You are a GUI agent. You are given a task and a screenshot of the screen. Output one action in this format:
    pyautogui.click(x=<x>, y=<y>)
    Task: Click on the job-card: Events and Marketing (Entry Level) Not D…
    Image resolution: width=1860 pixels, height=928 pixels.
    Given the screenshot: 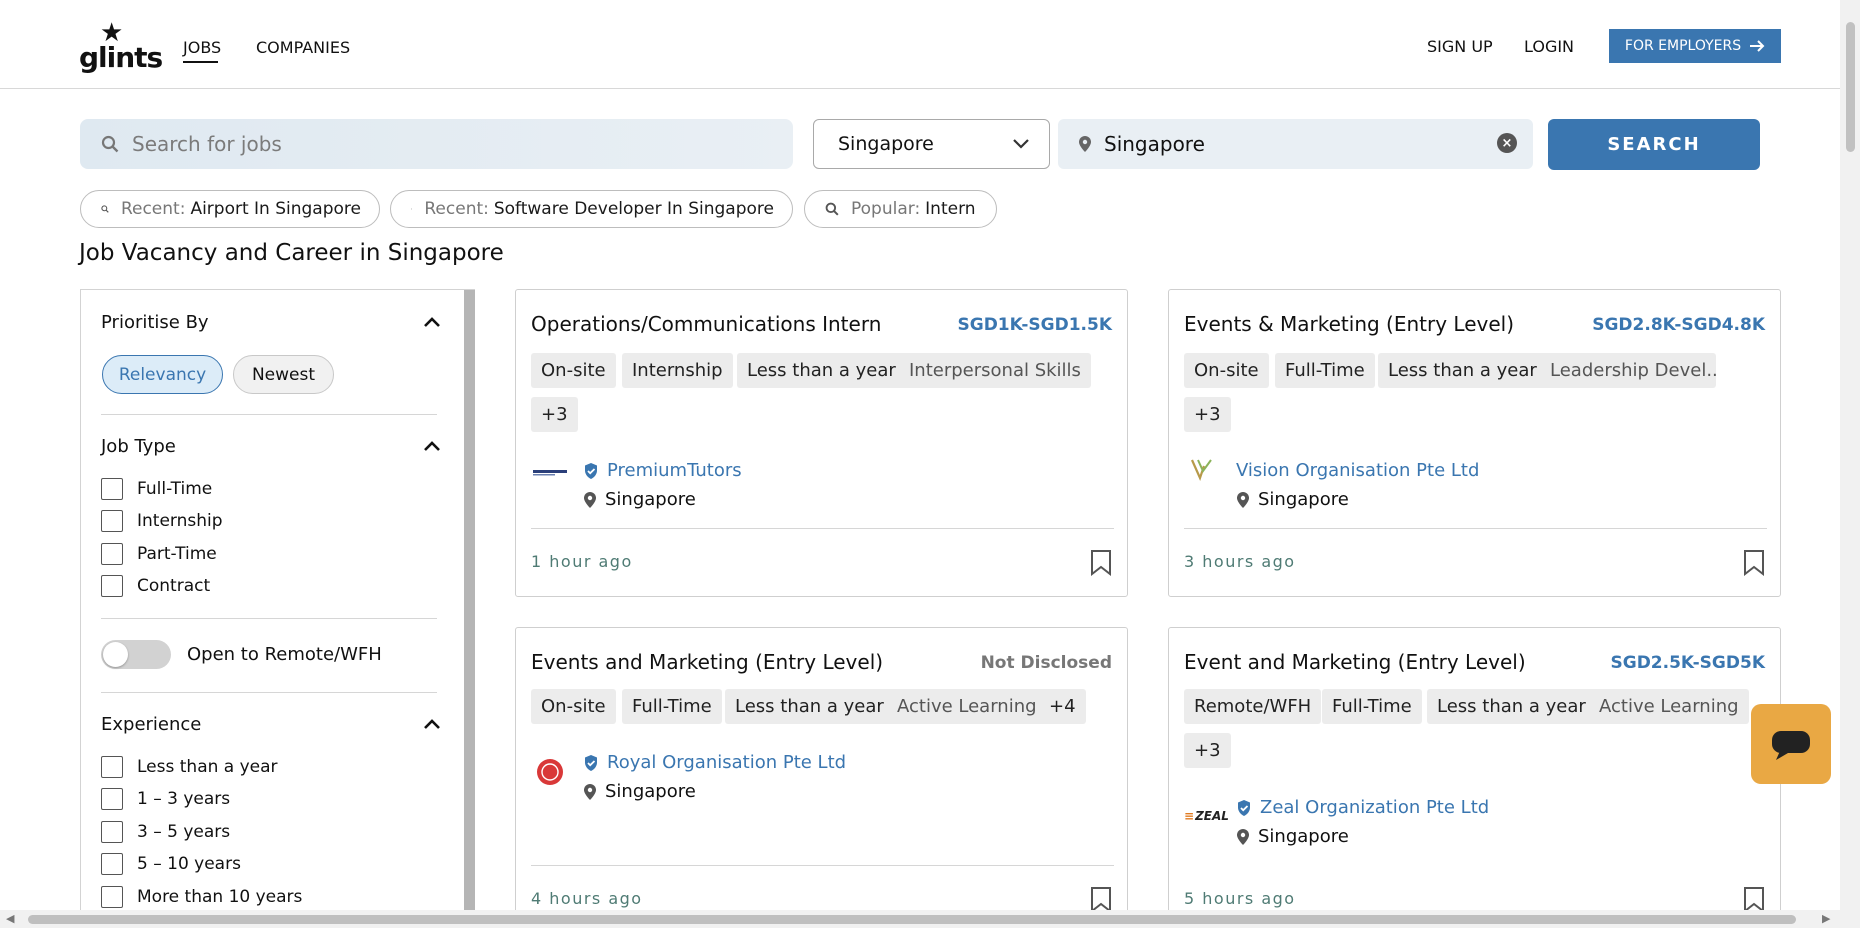 What is the action you would take?
    pyautogui.click(x=821, y=777)
    